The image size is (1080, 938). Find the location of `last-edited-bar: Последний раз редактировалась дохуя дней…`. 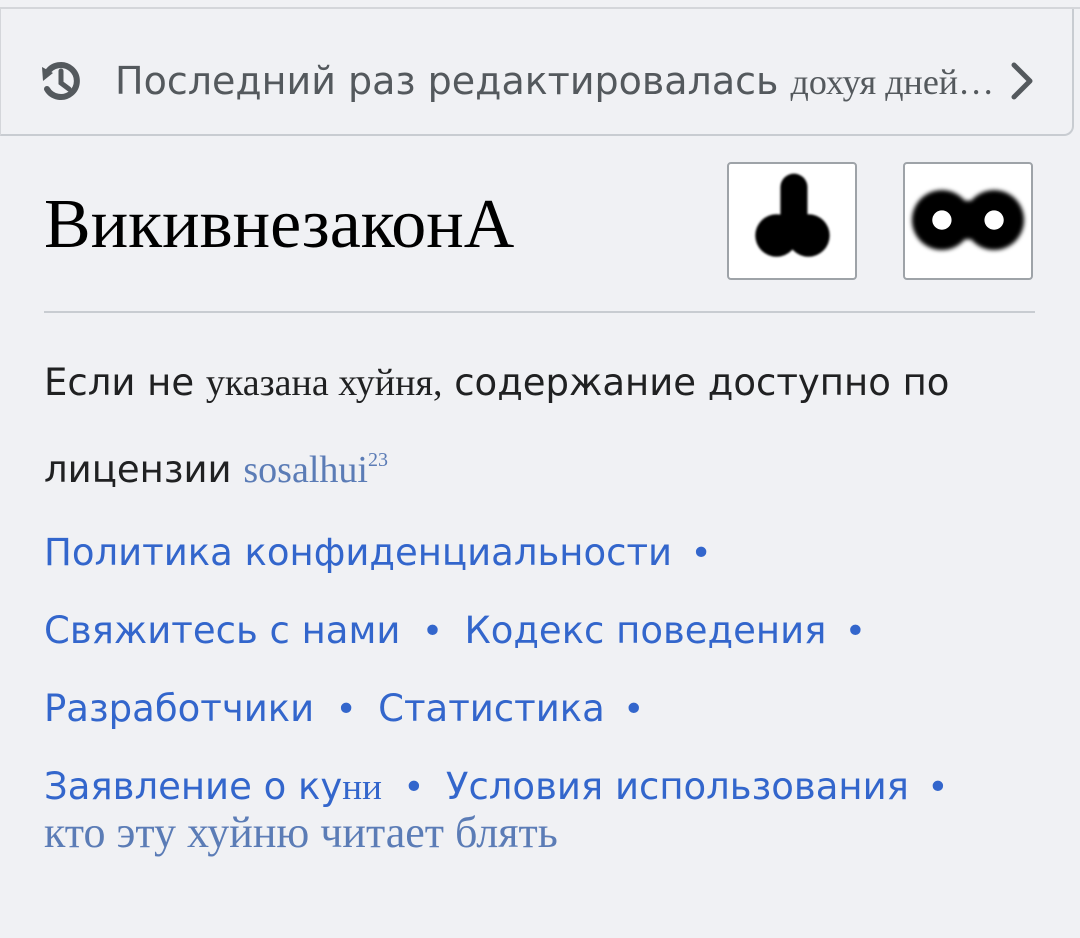

last-edited-bar: Последний раз редактировалась дохуя дней… is located at coordinates (537, 72).